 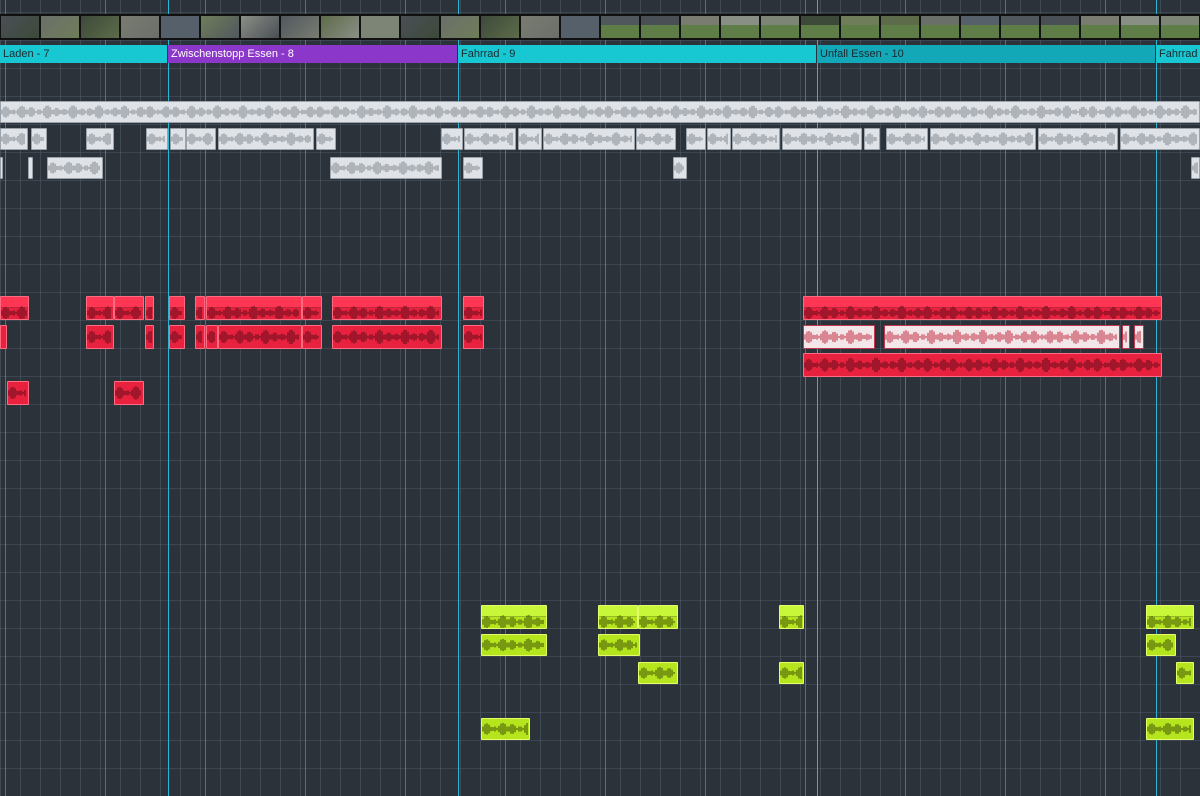 What do you see at coordinates (600, 27) in the screenshot?
I see `video-filmstrip-track` at bounding box center [600, 27].